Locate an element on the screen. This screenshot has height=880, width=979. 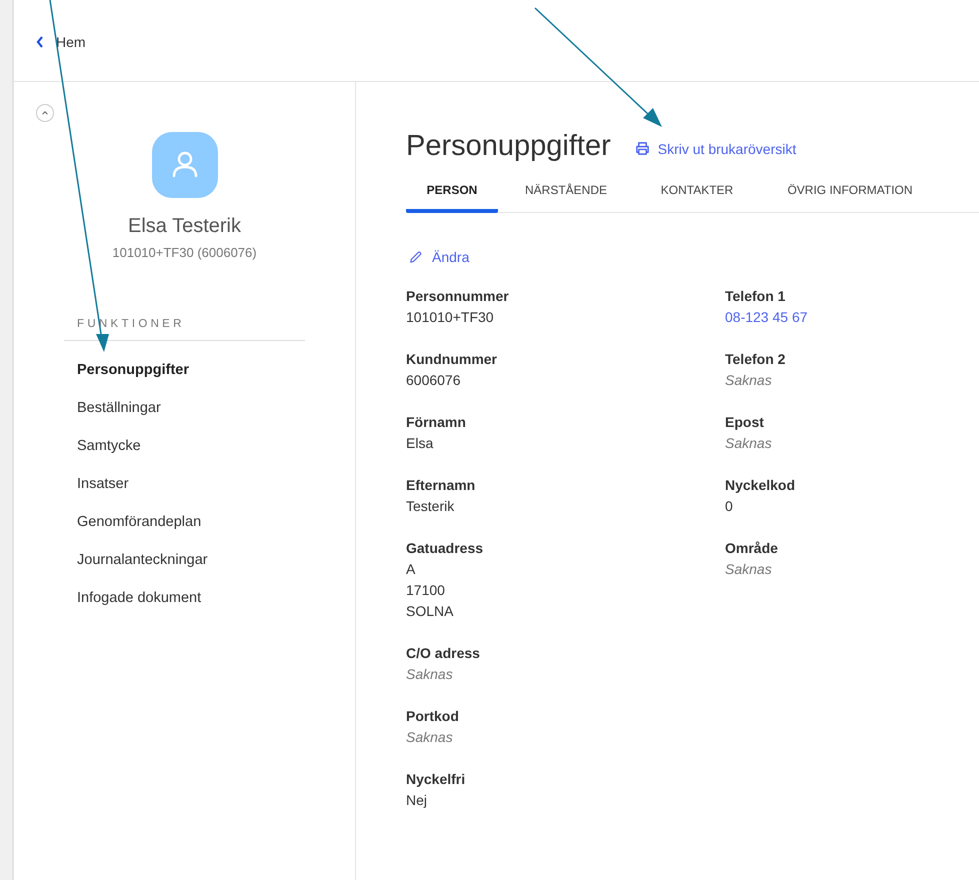
field-value: A is located at coordinates (411, 569).